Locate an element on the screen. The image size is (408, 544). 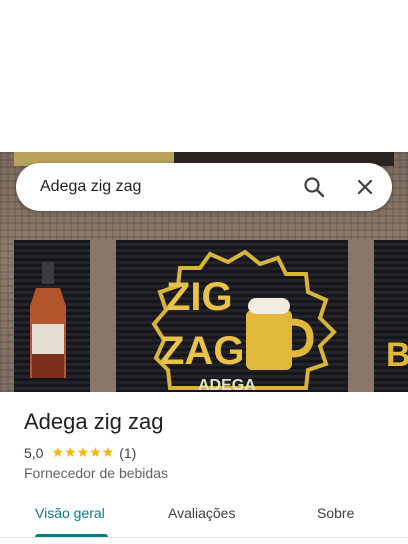
bottle-graffiti is located at coordinates (48, 320).